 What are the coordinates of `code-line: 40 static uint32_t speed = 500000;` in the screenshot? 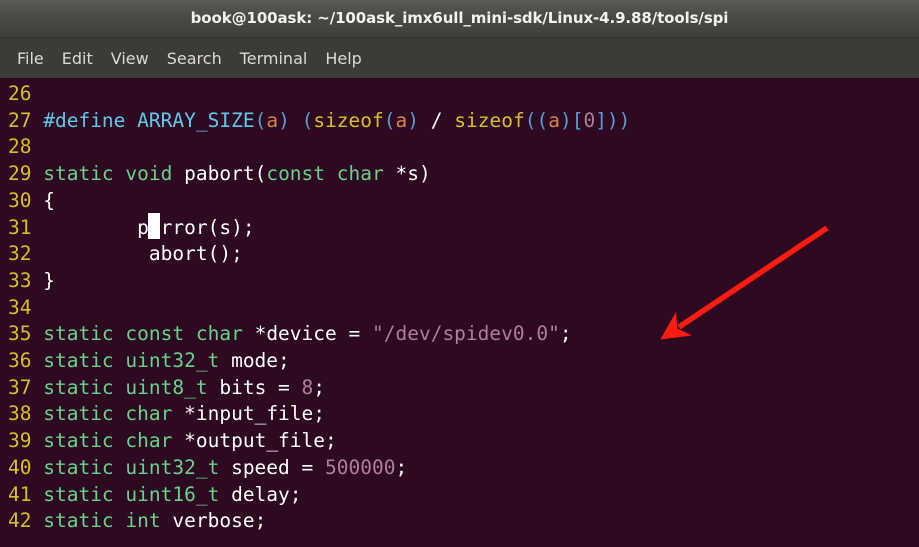 It's located at (208, 467).